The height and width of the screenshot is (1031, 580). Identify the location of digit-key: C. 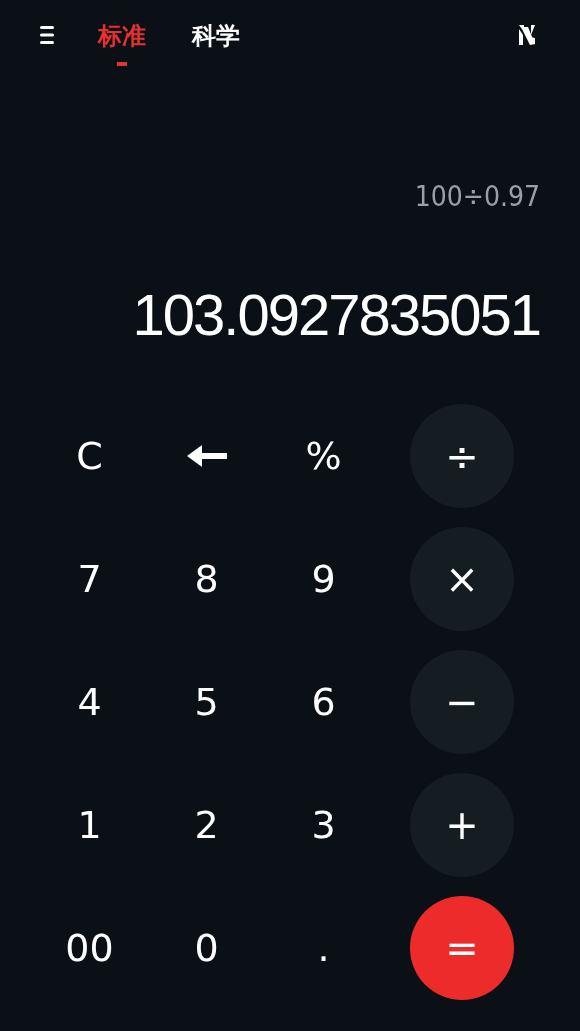
(89, 455).